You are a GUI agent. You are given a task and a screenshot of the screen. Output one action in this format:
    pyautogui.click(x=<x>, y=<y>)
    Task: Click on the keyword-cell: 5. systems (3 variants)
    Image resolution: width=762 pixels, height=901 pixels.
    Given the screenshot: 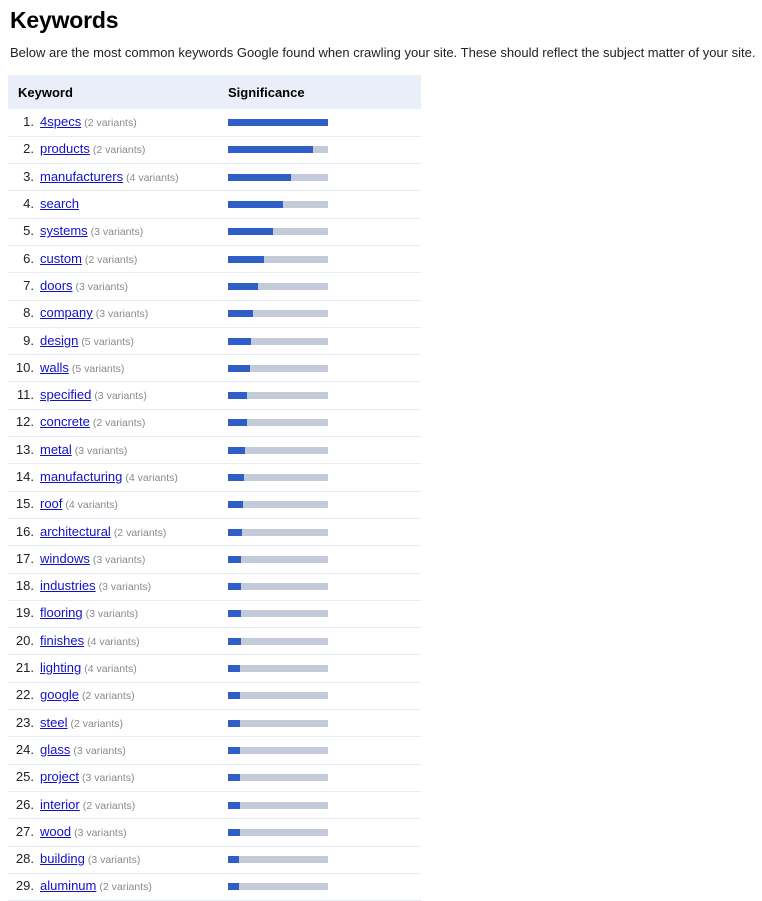 What is the action you would take?
    pyautogui.click(x=113, y=231)
    